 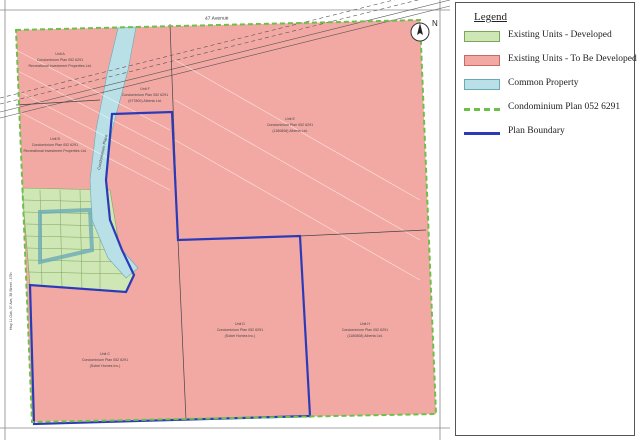 I want to click on svg-text: Unit D, so click(x=240, y=324).